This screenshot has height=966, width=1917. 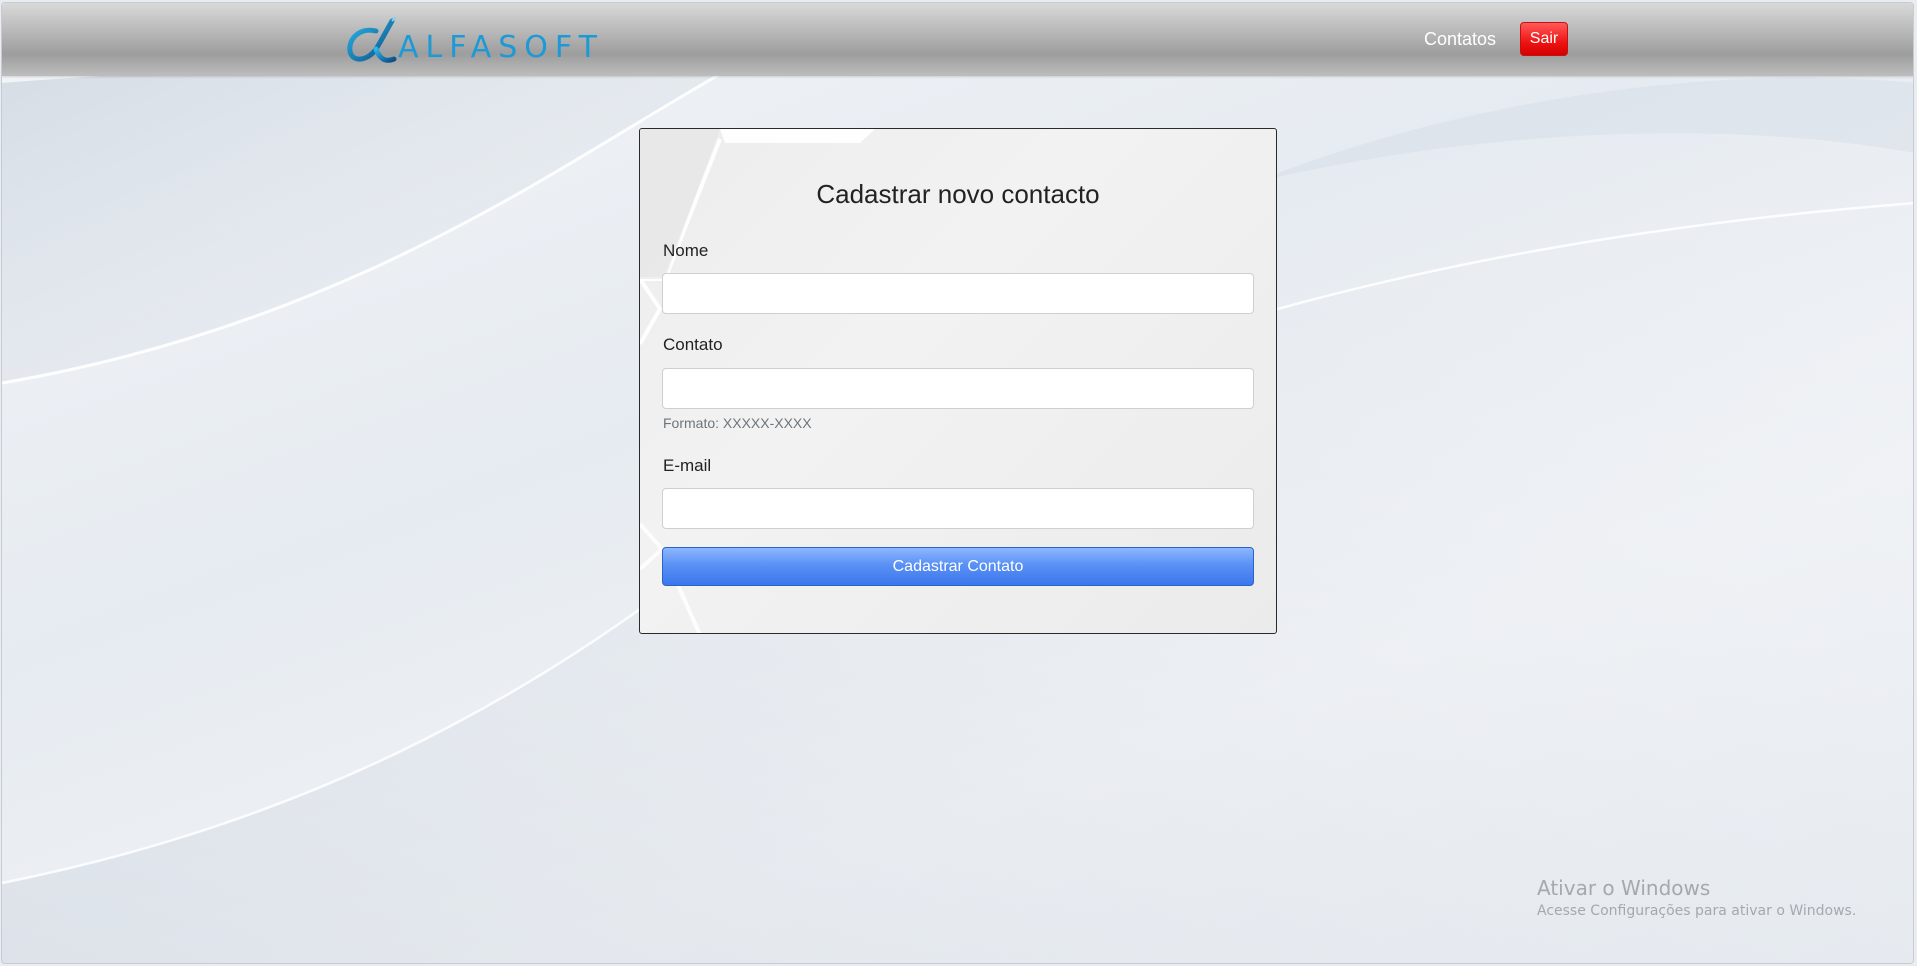 What do you see at coordinates (958, 508) in the screenshot?
I see `email-input` at bounding box center [958, 508].